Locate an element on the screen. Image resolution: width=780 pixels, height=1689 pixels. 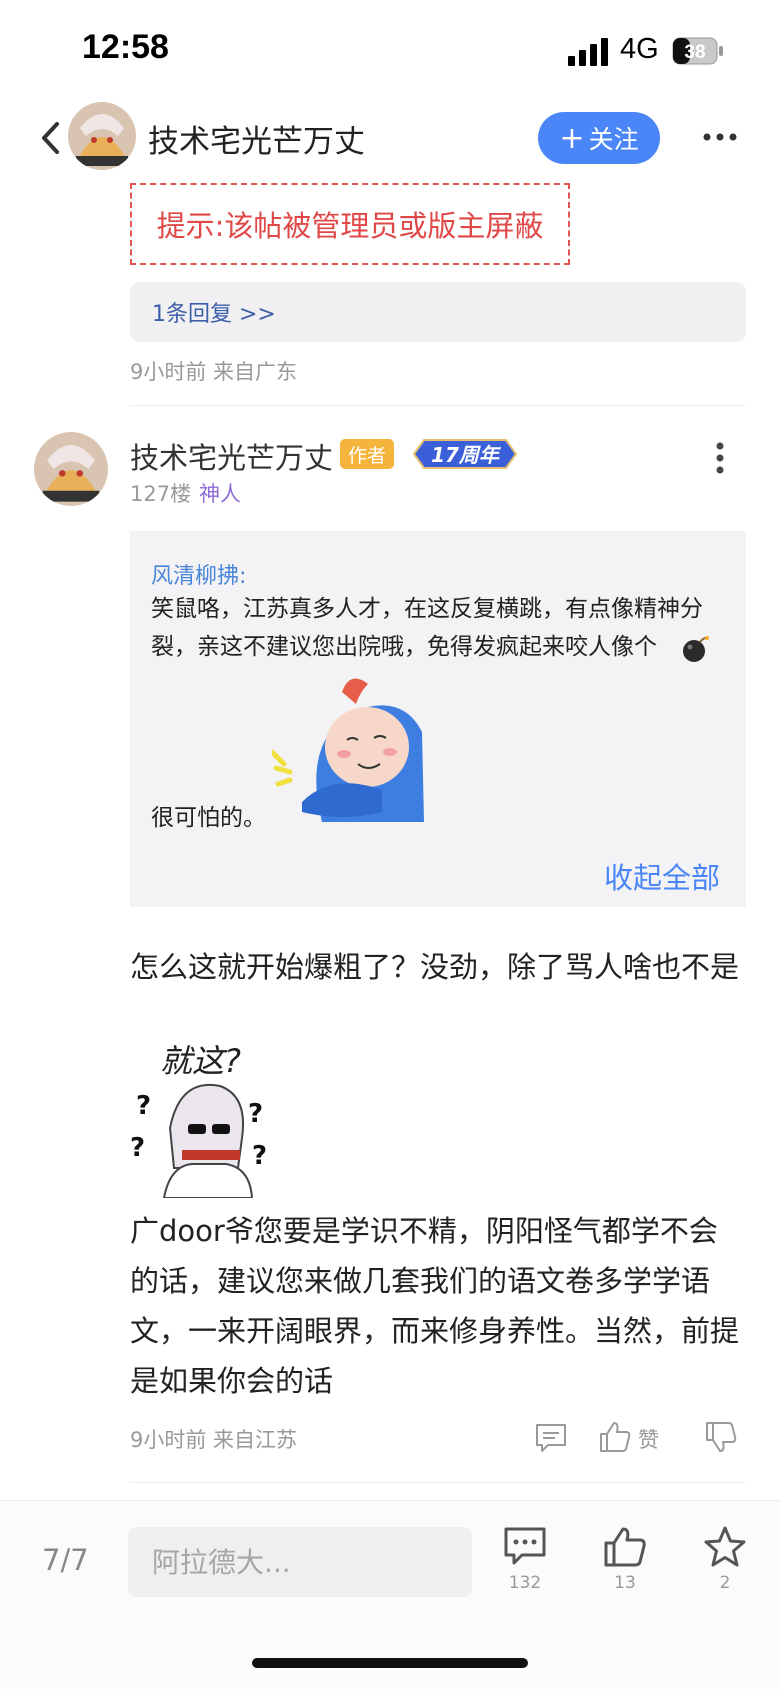
post-more-button is located at coordinates (720, 458).